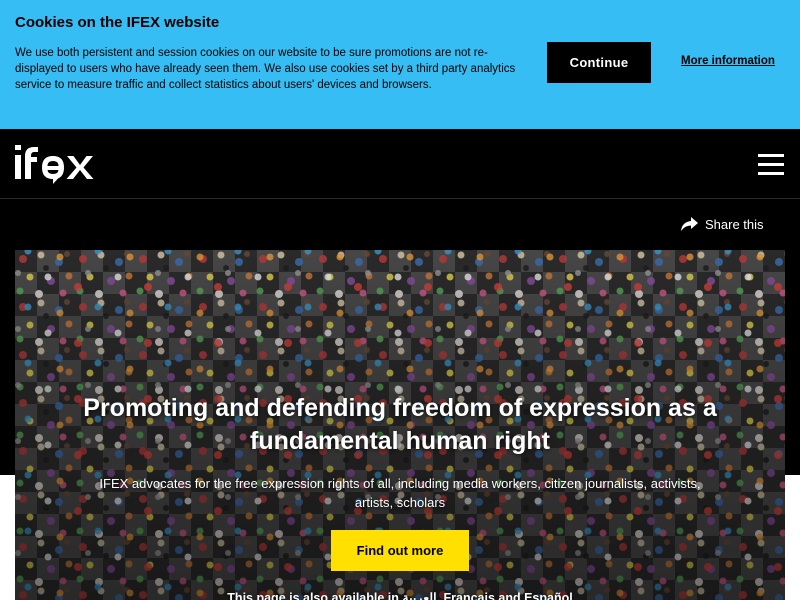  I want to click on hamburger-menu-icon, so click(772, 165).